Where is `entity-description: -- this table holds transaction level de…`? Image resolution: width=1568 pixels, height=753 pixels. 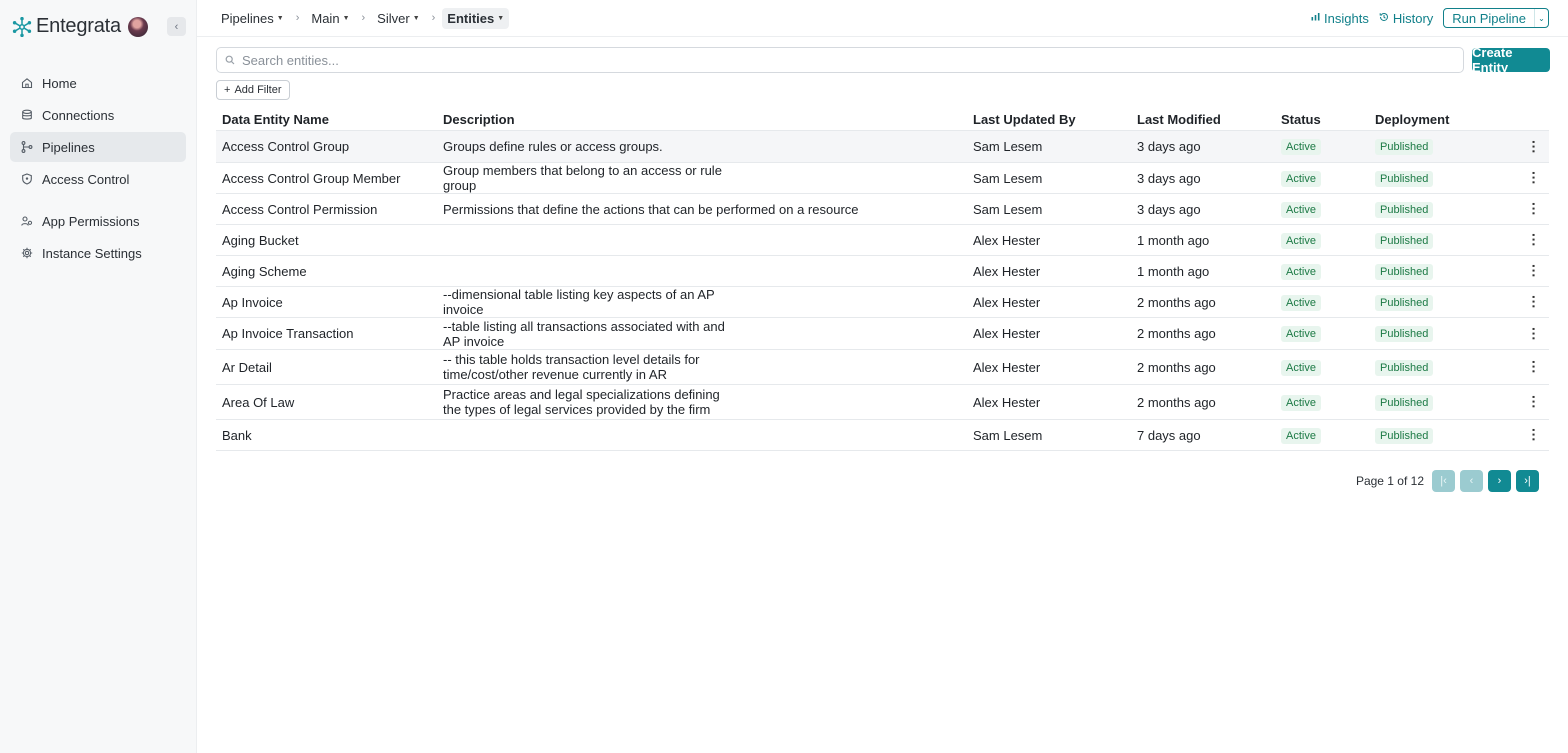 entity-description: -- this table holds transaction level de… is located at coordinates (571, 367).